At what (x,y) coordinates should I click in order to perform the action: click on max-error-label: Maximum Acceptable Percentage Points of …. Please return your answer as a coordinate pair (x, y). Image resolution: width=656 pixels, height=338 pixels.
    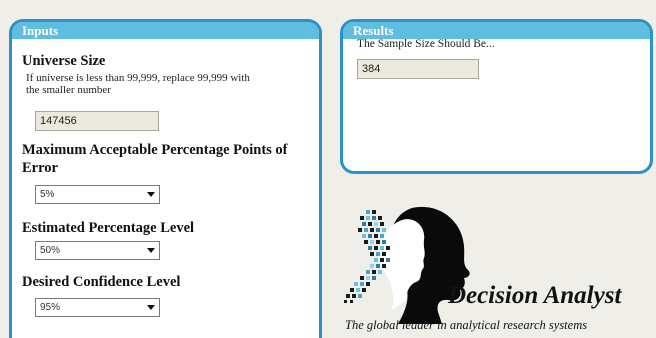
    Looking at the image, I should click on (155, 159).